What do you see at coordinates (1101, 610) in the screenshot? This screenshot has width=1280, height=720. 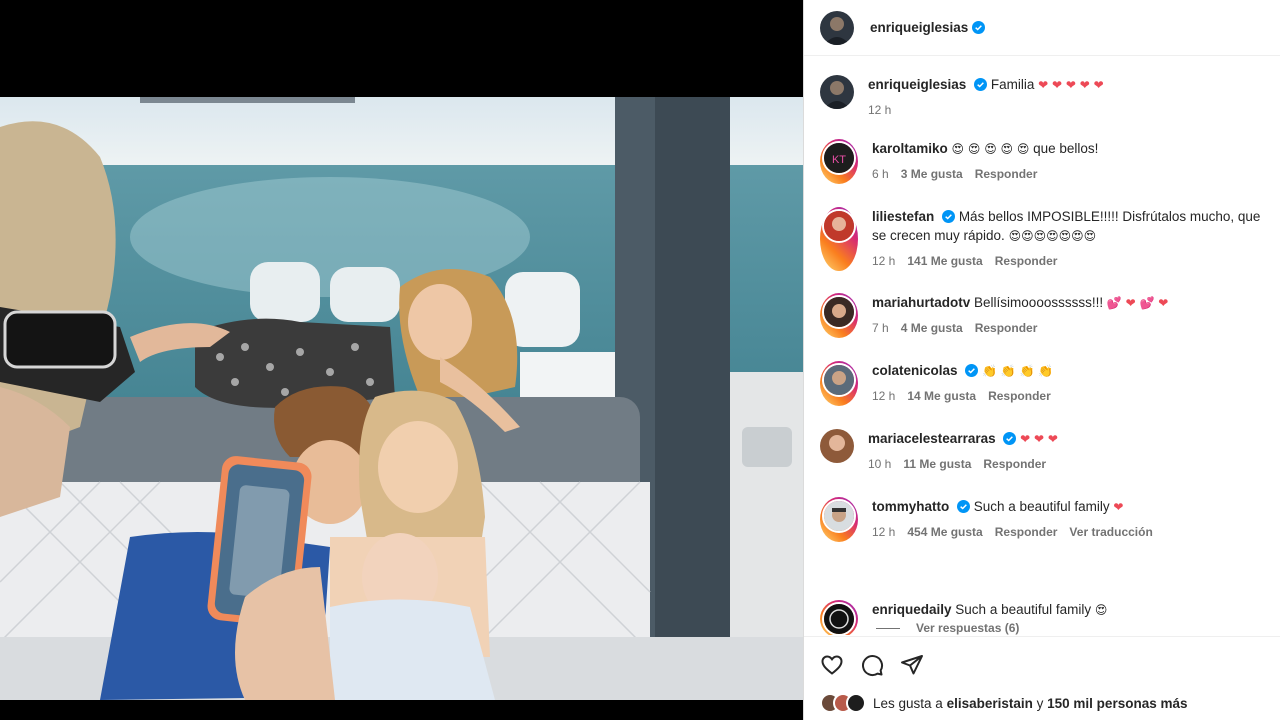 I see `comment-emoji: 😍` at bounding box center [1101, 610].